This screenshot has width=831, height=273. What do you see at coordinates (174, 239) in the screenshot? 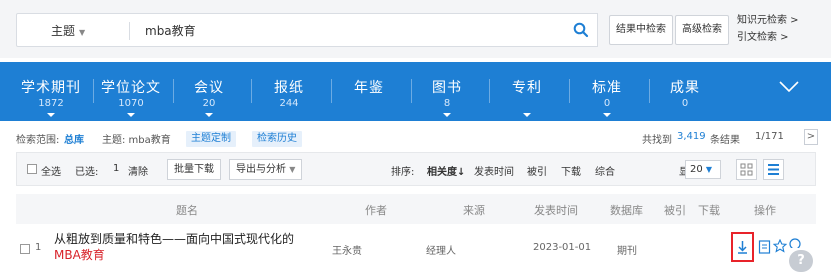
I see `title-text: 从粗放到质量和特色——面向中国式现代化的` at bounding box center [174, 239].